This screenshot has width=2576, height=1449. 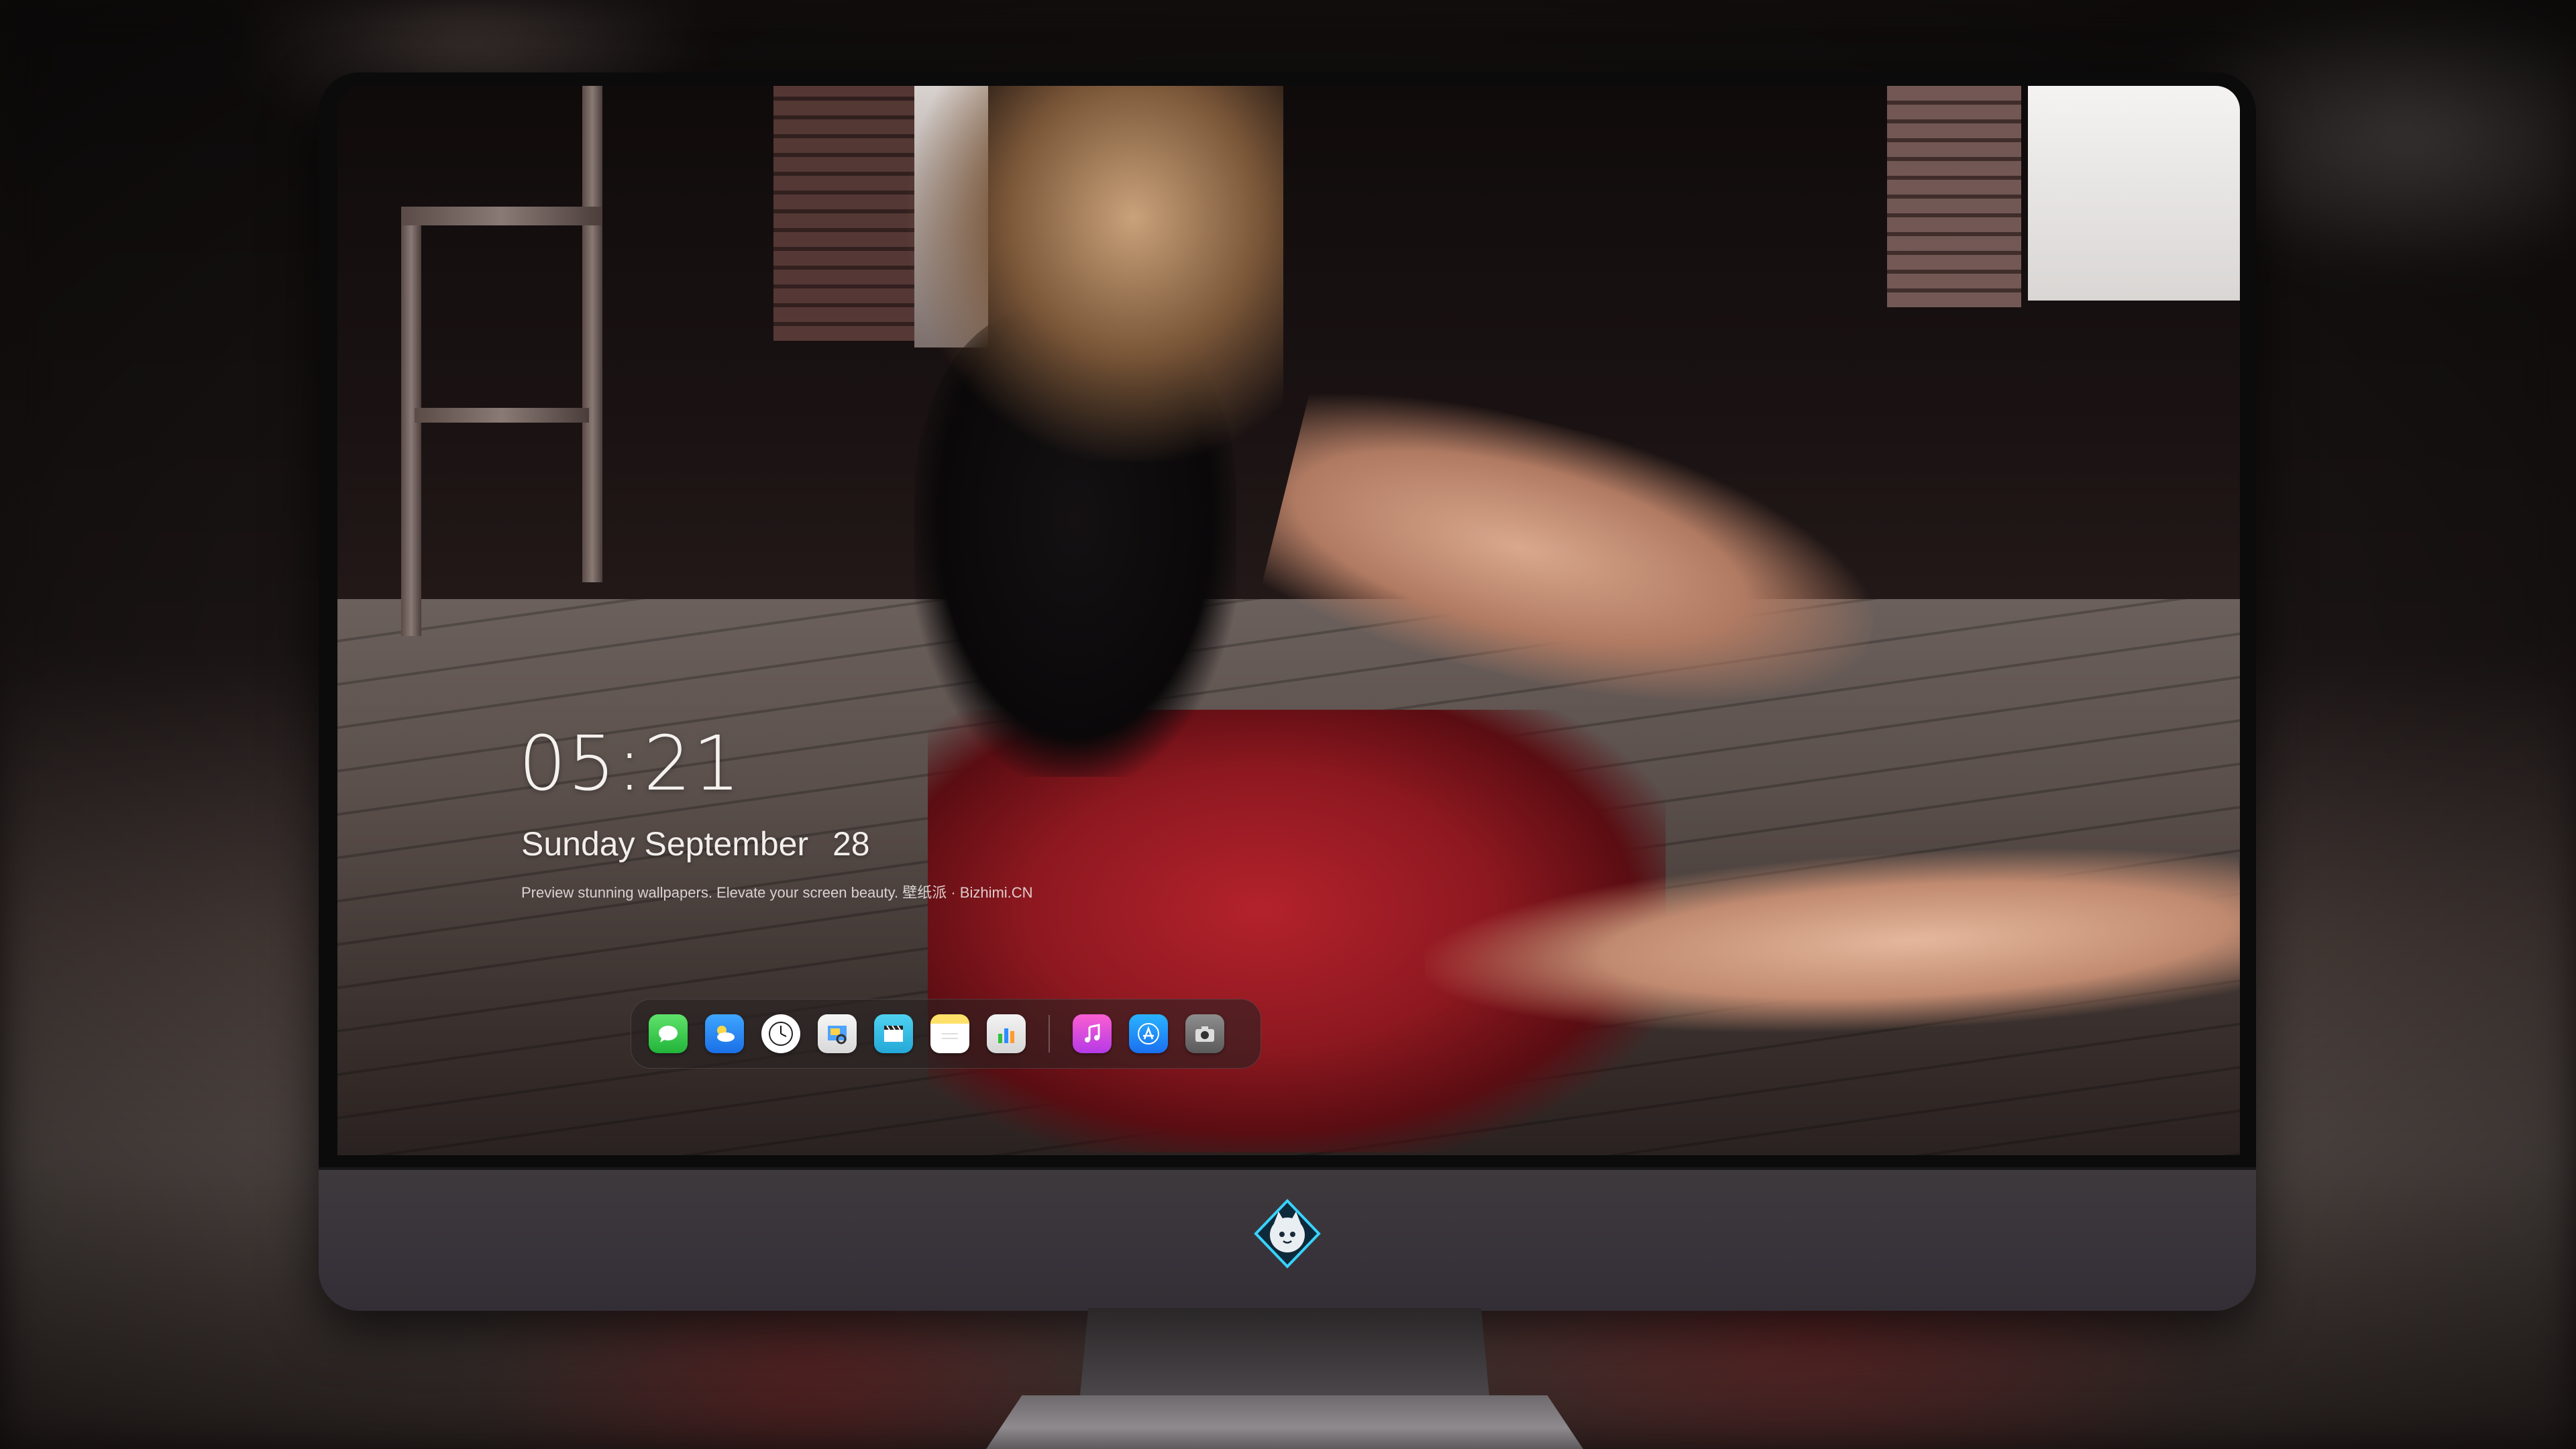 I want to click on numbers-icon, so click(x=1006, y=1033).